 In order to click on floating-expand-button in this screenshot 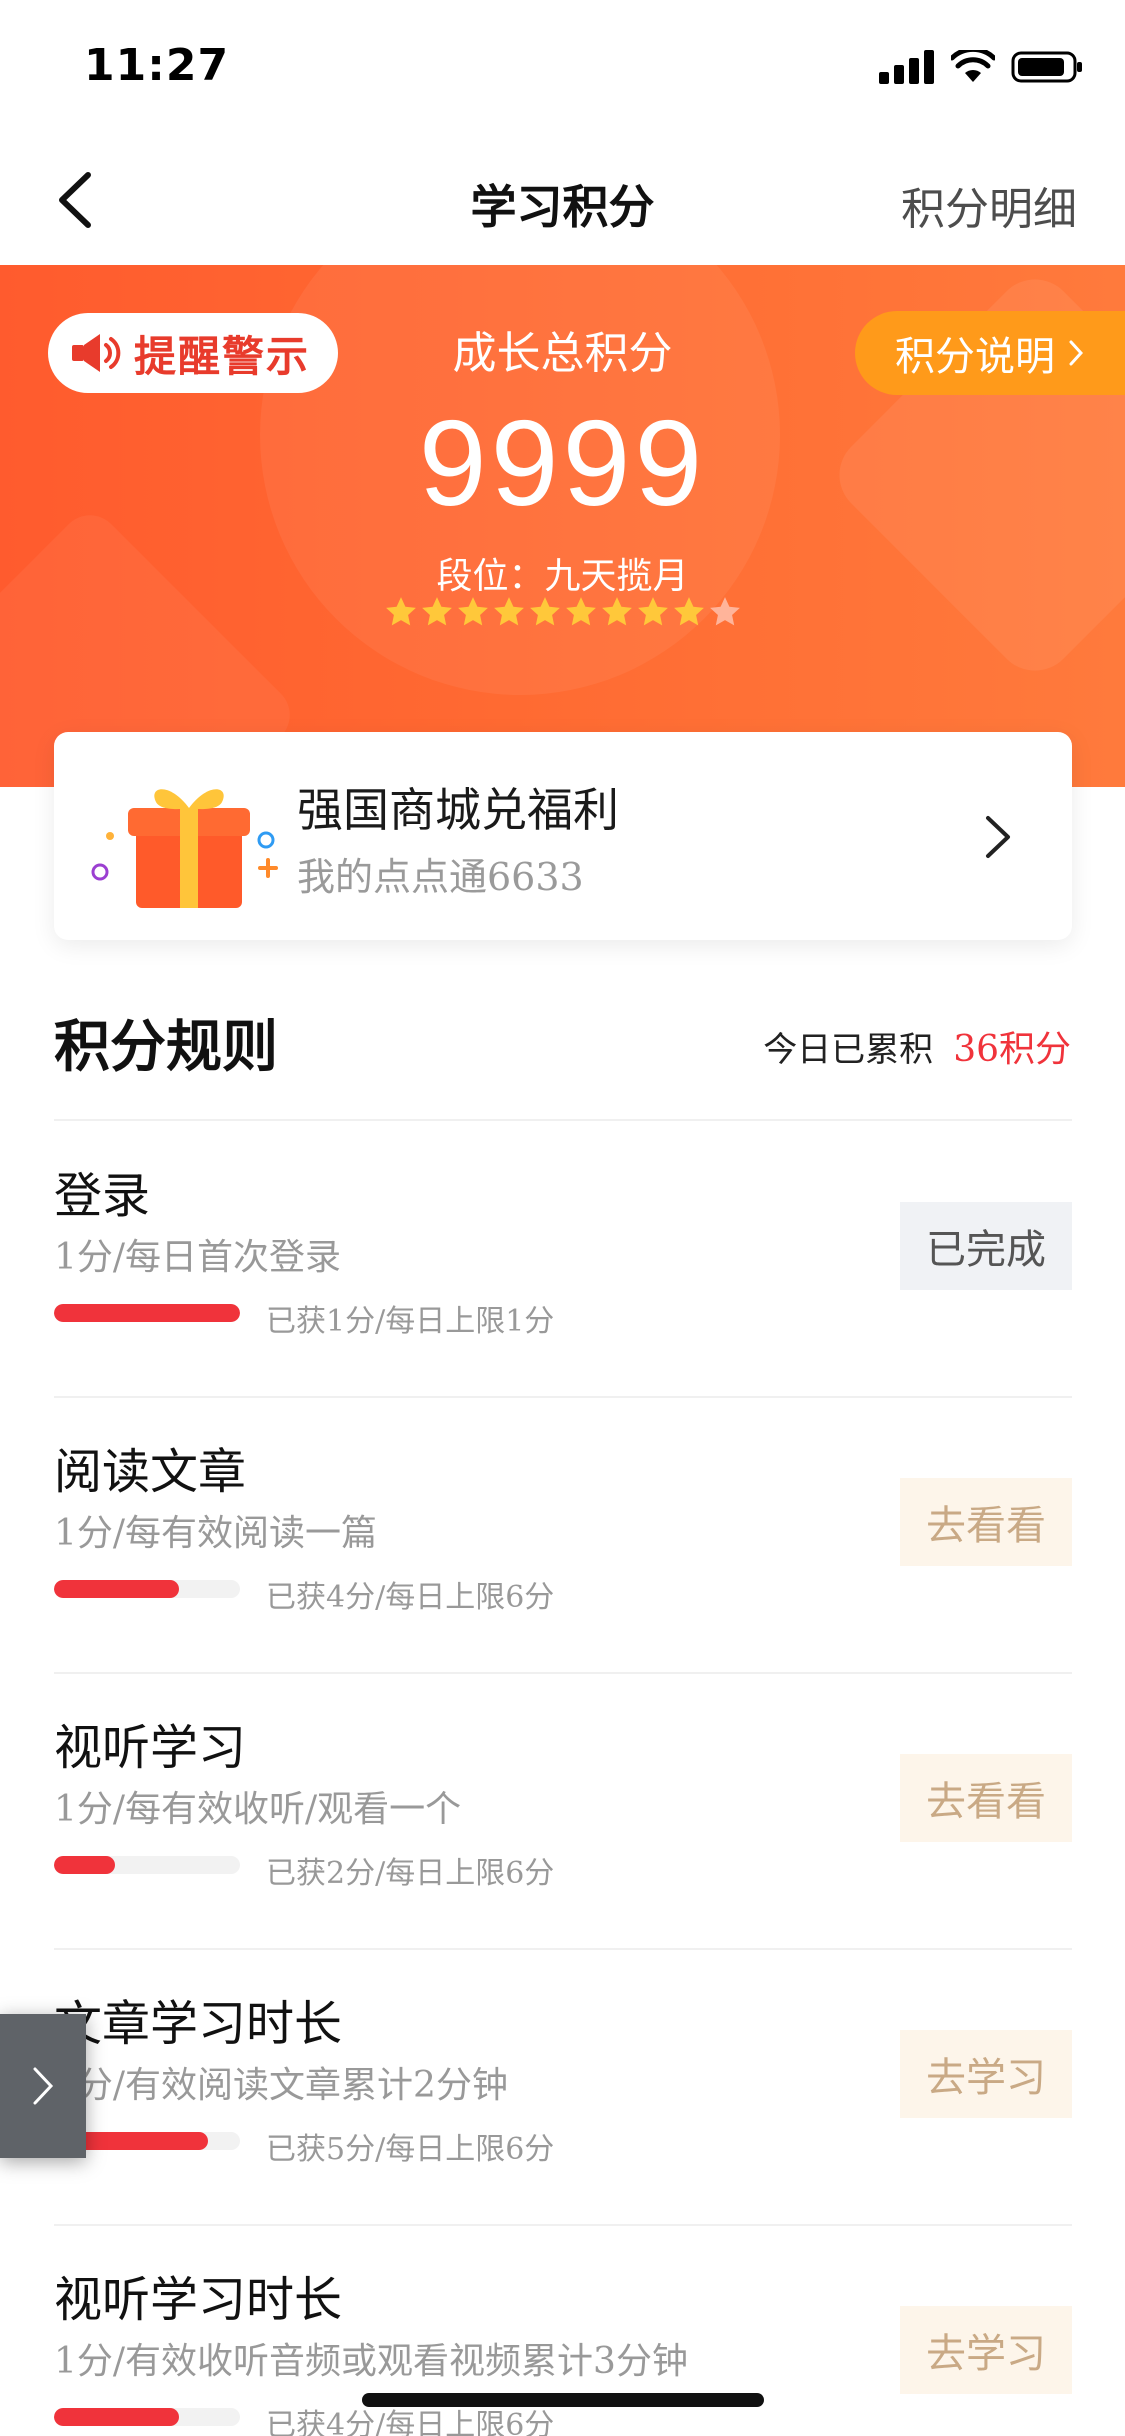, I will do `click(43, 2086)`.